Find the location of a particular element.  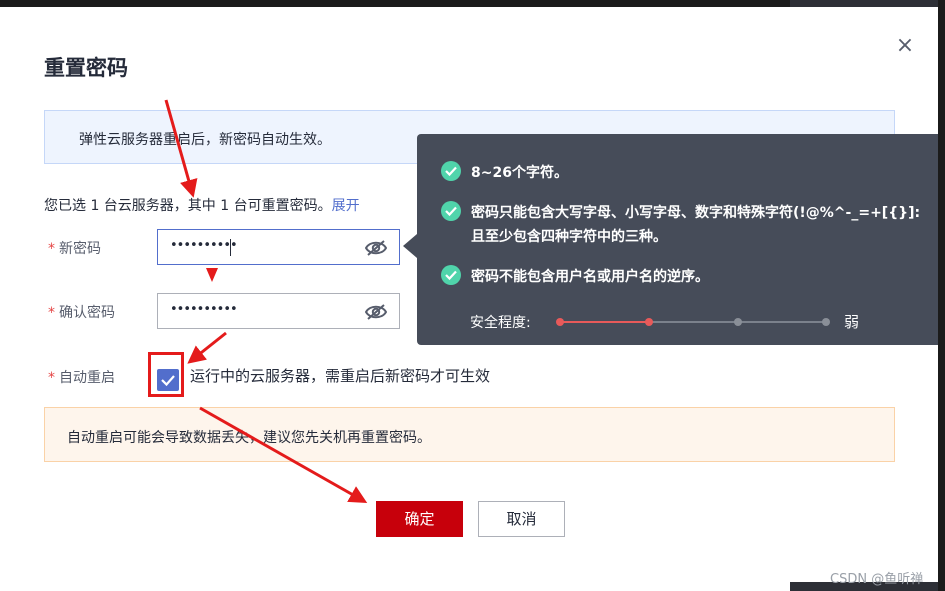

new-password-label: * 新密码 is located at coordinates (74, 248).